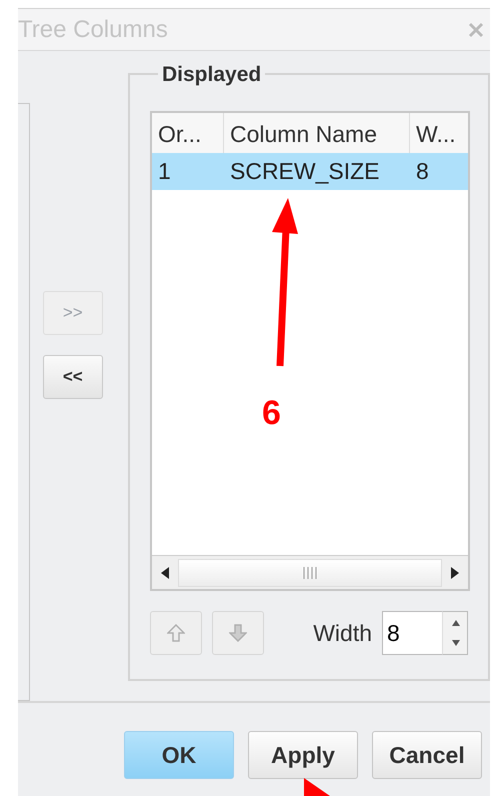 This screenshot has width=502, height=796. I want to click on width-label: Width, so click(342, 633).